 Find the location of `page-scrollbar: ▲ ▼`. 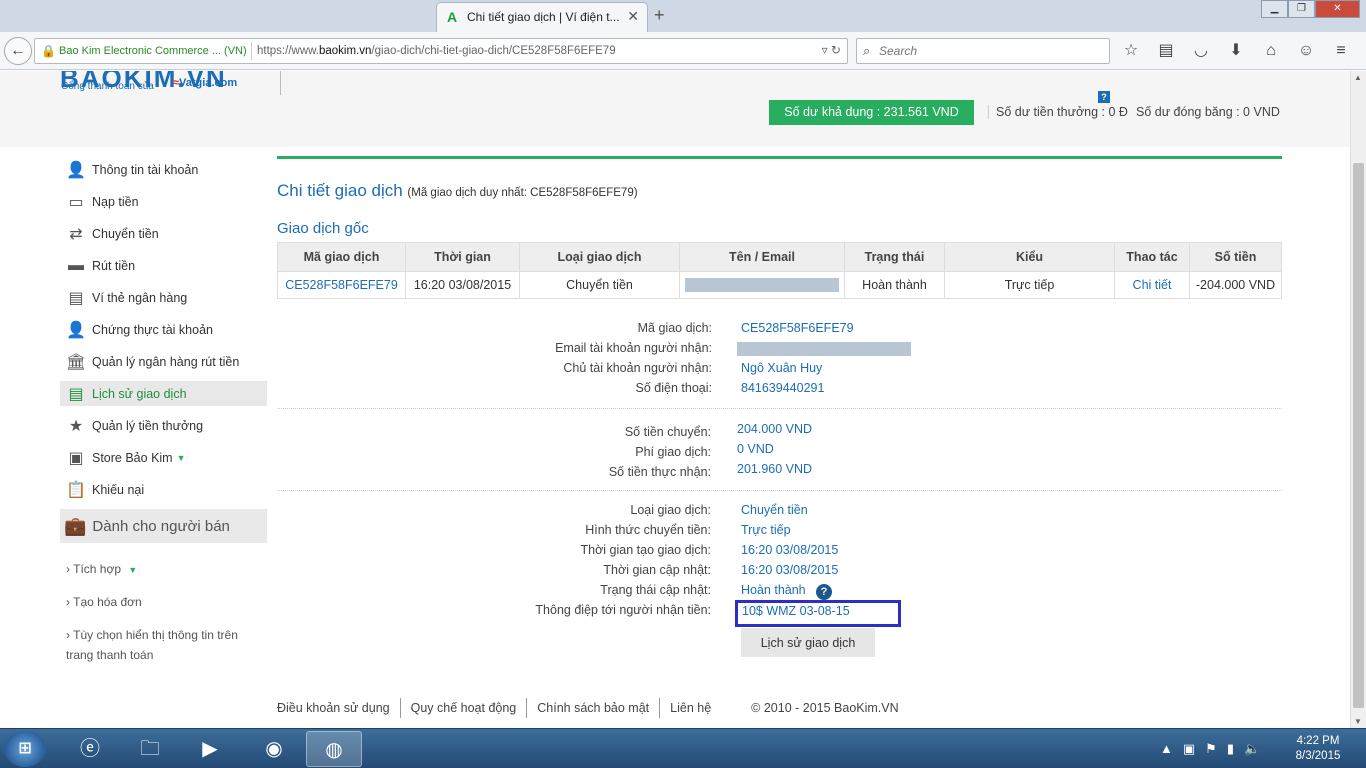

page-scrollbar: ▲ ▼ is located at coordinates (1358, 399).